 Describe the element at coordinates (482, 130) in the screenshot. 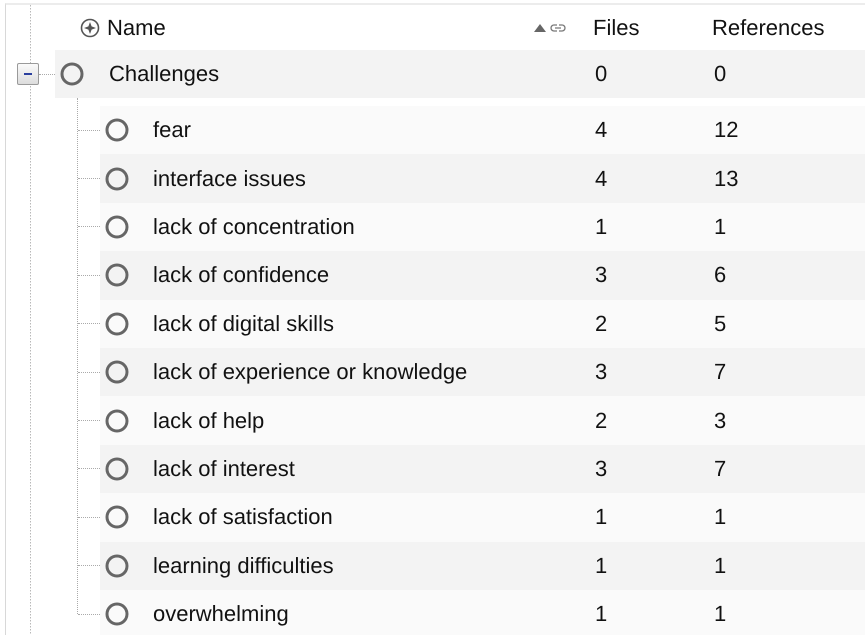

I see `tree-row: fear 4 12` at that location.